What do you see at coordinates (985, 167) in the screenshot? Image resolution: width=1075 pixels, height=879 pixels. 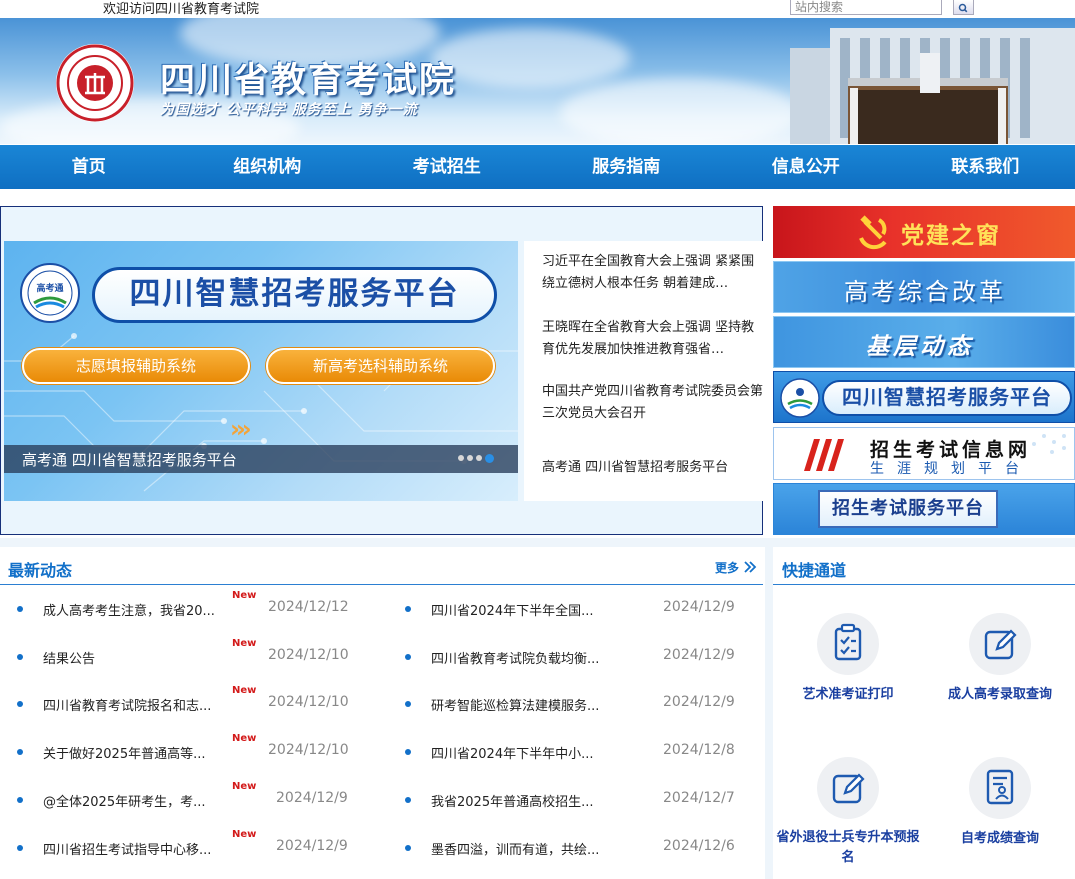 I see `nav-contact: 联系我们` at bounding box center [985, 167].